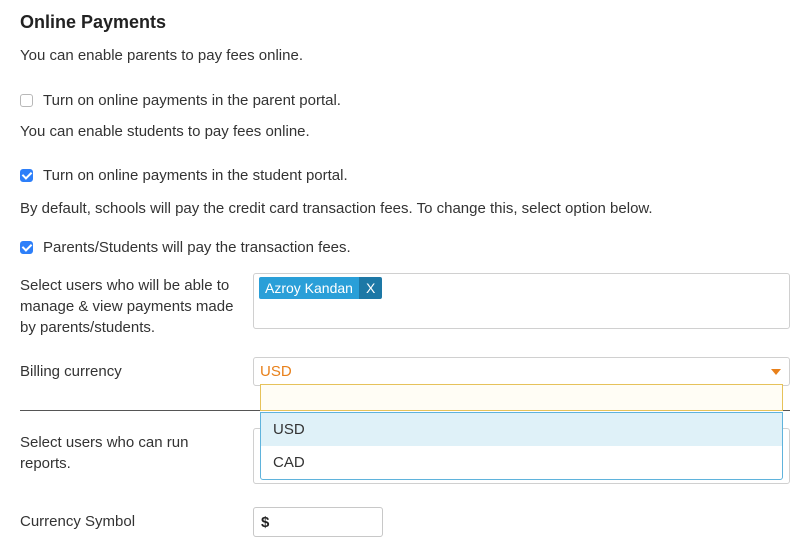 This screenshot has height=555, width=809. What do you see at coordinates (318, 522) in the screenshot?
I see `currency-symbol-input: $` at bounding box center [318, 522].